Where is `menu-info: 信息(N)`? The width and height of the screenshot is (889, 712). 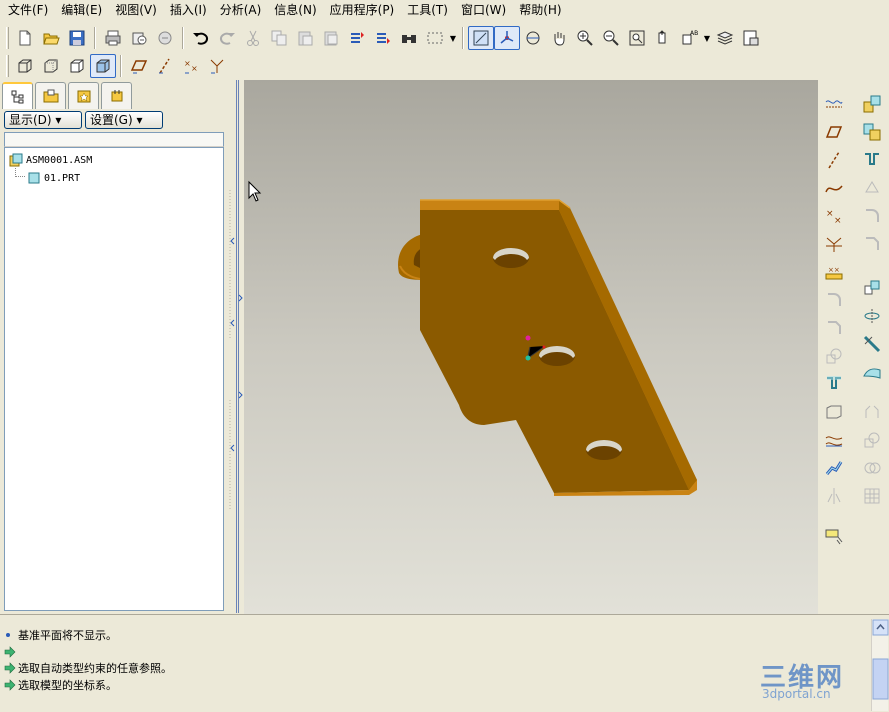
menu-info: 信息(N) is located at coordinates (295, 10).